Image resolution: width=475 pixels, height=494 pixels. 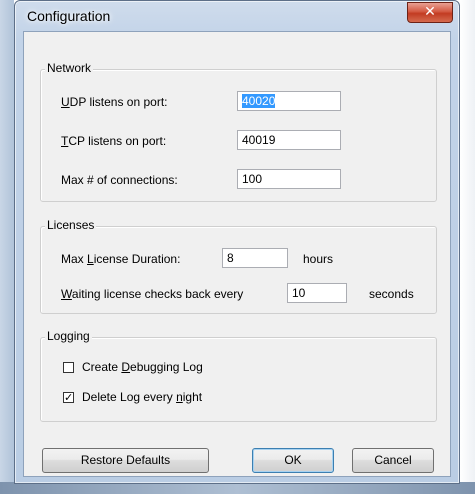 What do you see at coordinates (69, 16) in the screenshot?
I see `dialog-title: Configuration` at bounding box center [69, 16].